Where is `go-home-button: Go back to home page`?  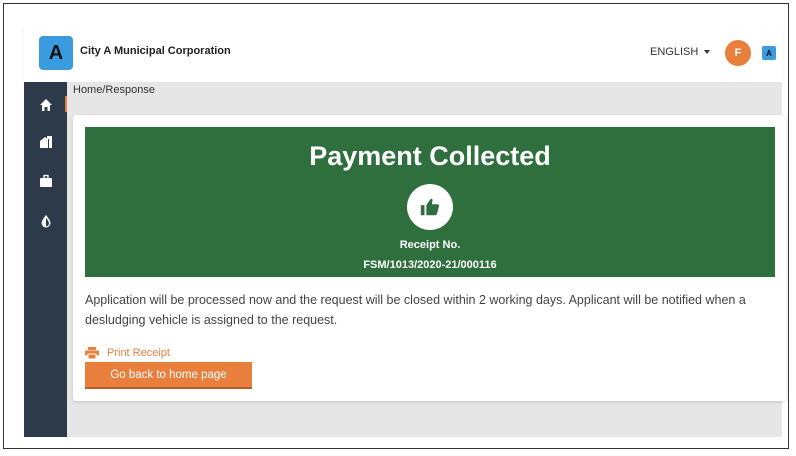 go-home-button: Go back to home page is located at coordinates (168, 375).